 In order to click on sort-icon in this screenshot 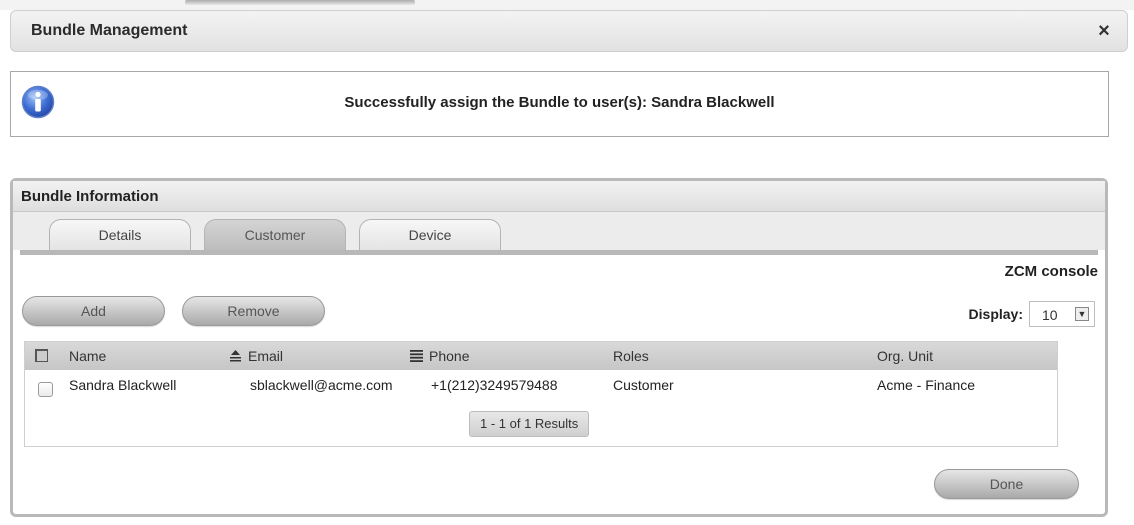, I will do `click(235, 356)`.